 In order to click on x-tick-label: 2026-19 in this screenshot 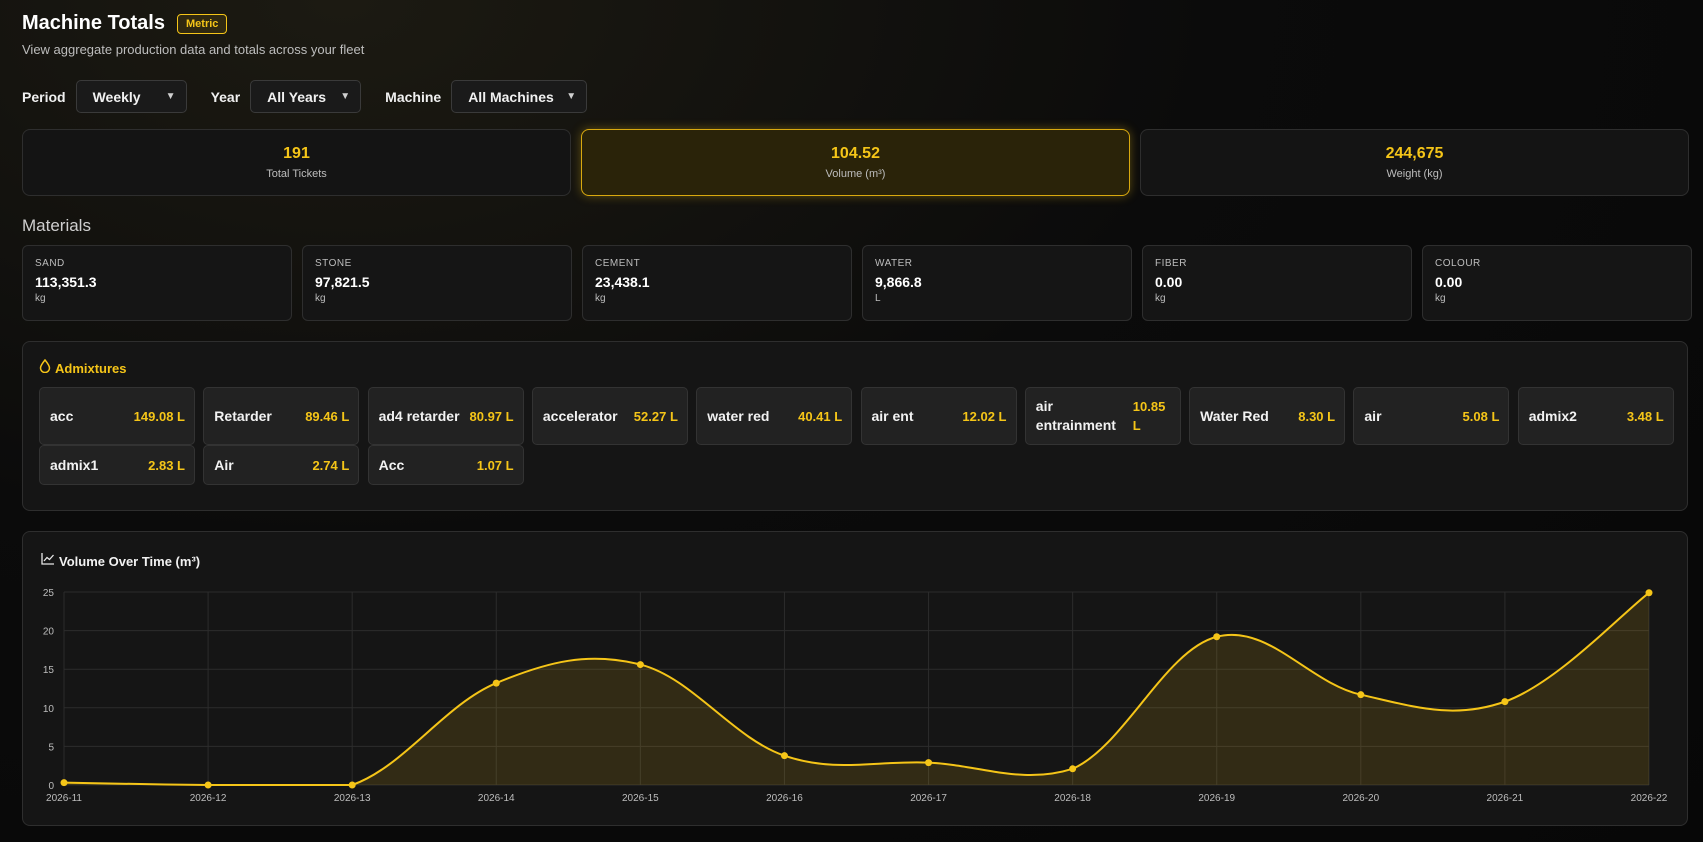, I will do `click(1216, 798)`.